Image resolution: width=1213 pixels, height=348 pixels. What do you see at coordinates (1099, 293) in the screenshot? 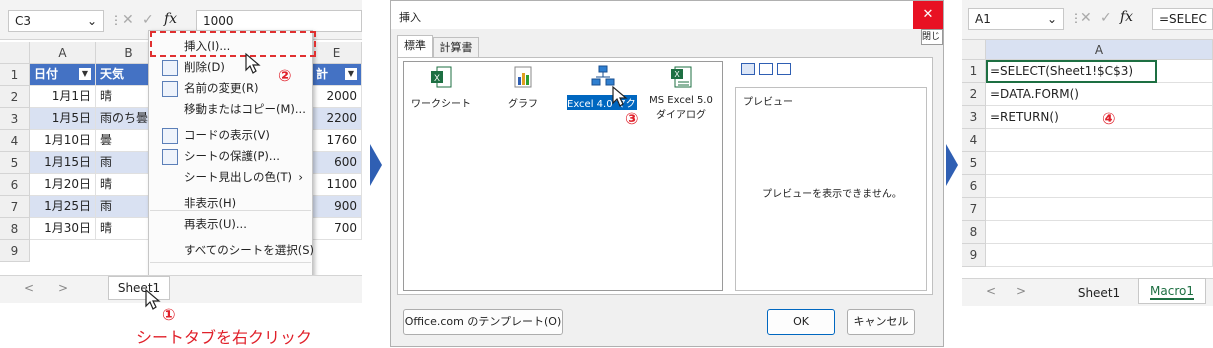
I see `sheet-tab-sheet1: Sheet1` at bounding box center [1099, 293].